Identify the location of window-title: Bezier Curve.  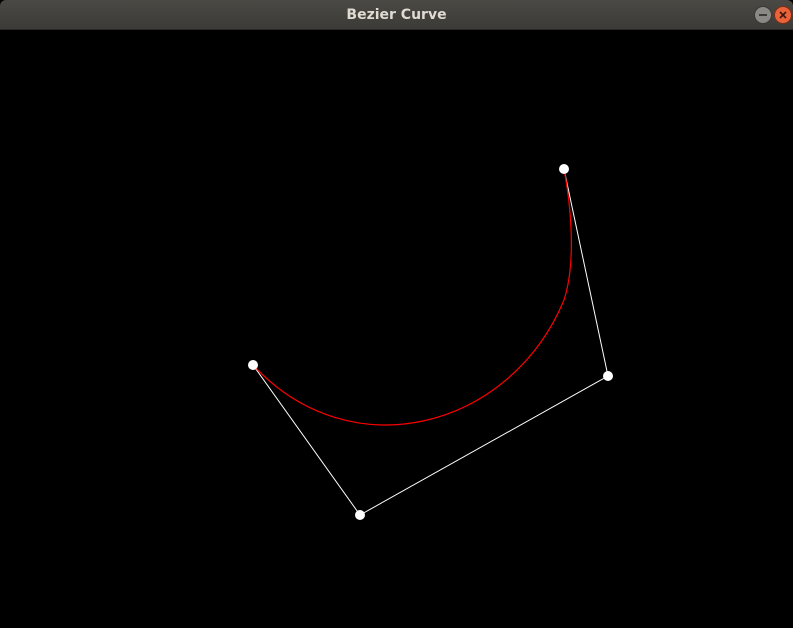
(396, 15).